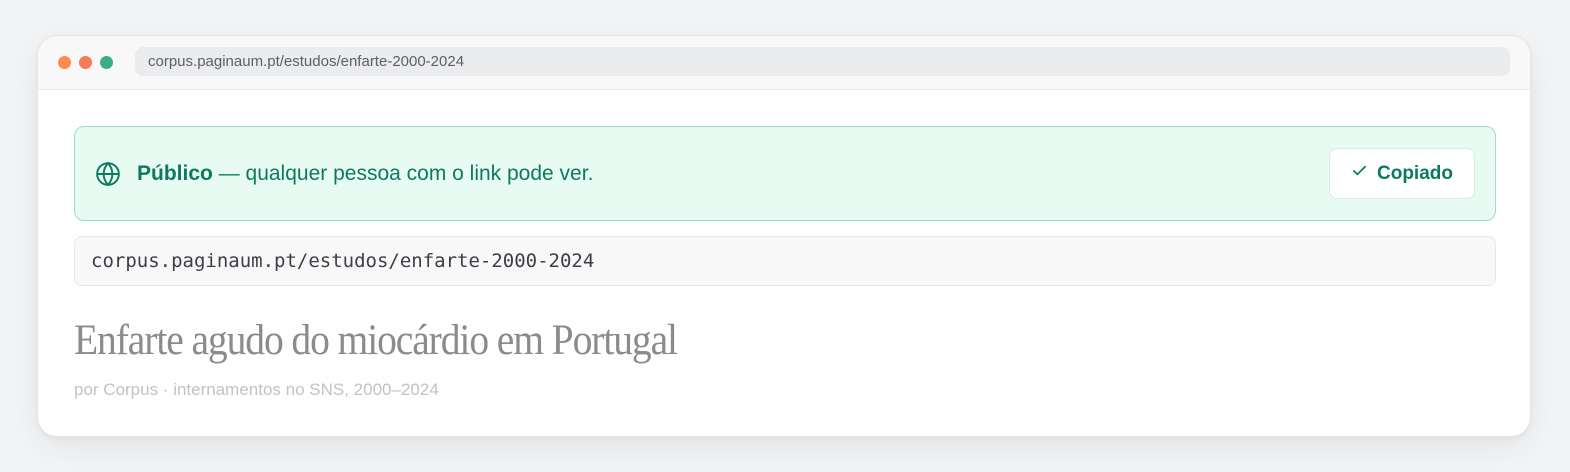 This screenshot has width=1570, height=472. Describe the element at coordinates (376, 340) in the screenshot. I see `document-title: Enfarte agudo do miocárdio em Portugal` at that location.